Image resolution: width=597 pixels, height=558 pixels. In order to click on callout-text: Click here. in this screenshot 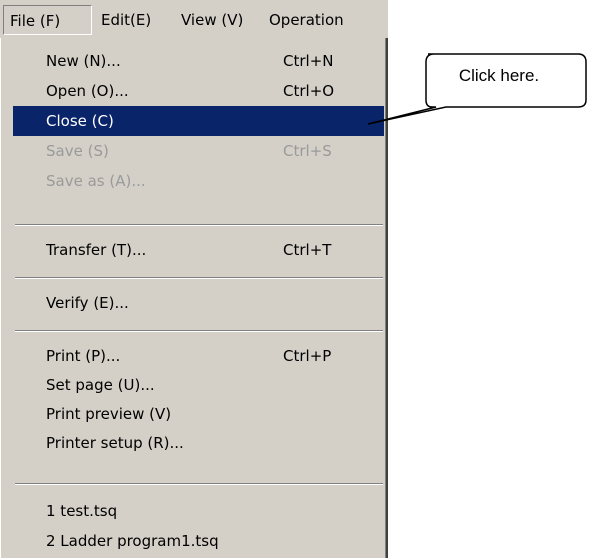, I will do `click(499, 75)`.